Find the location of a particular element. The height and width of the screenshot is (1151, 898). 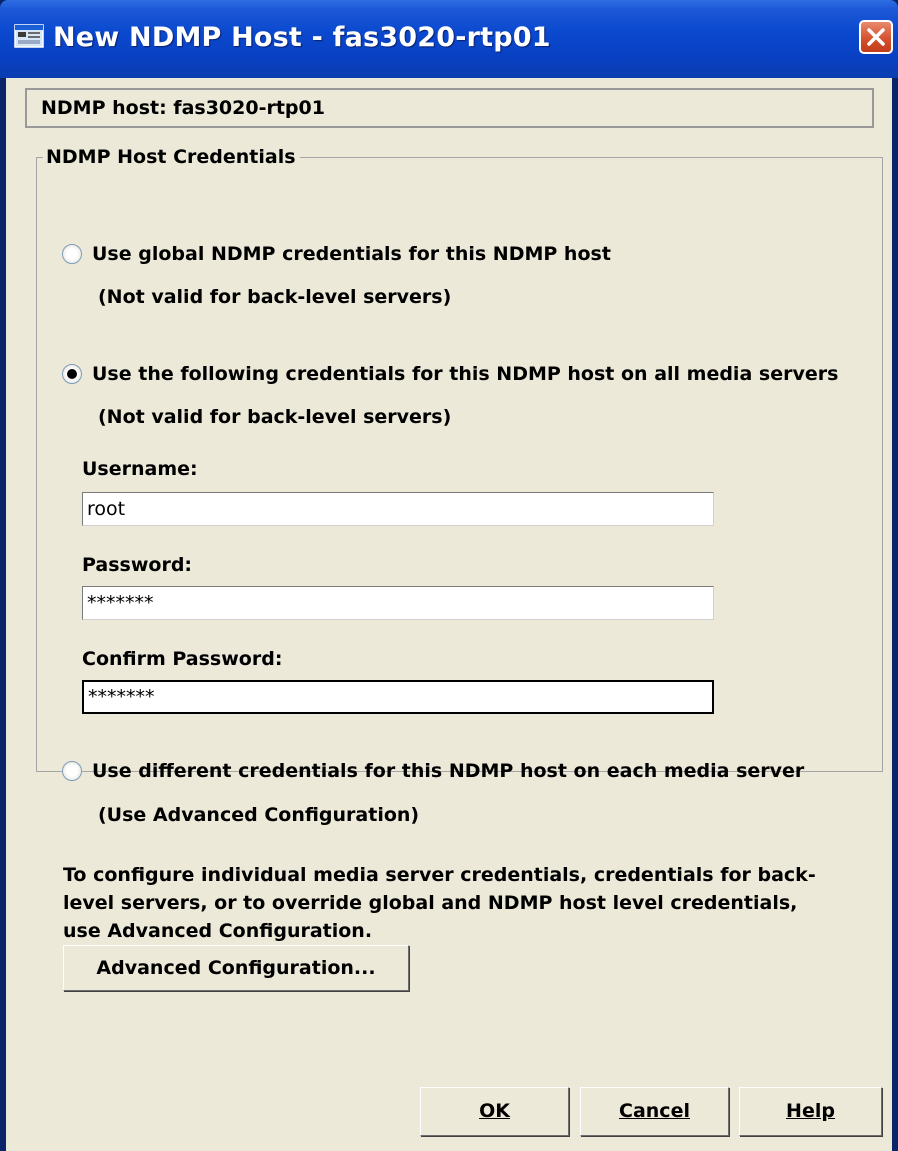

cancel-button: Cancel is located at coordinates (654, 1111).